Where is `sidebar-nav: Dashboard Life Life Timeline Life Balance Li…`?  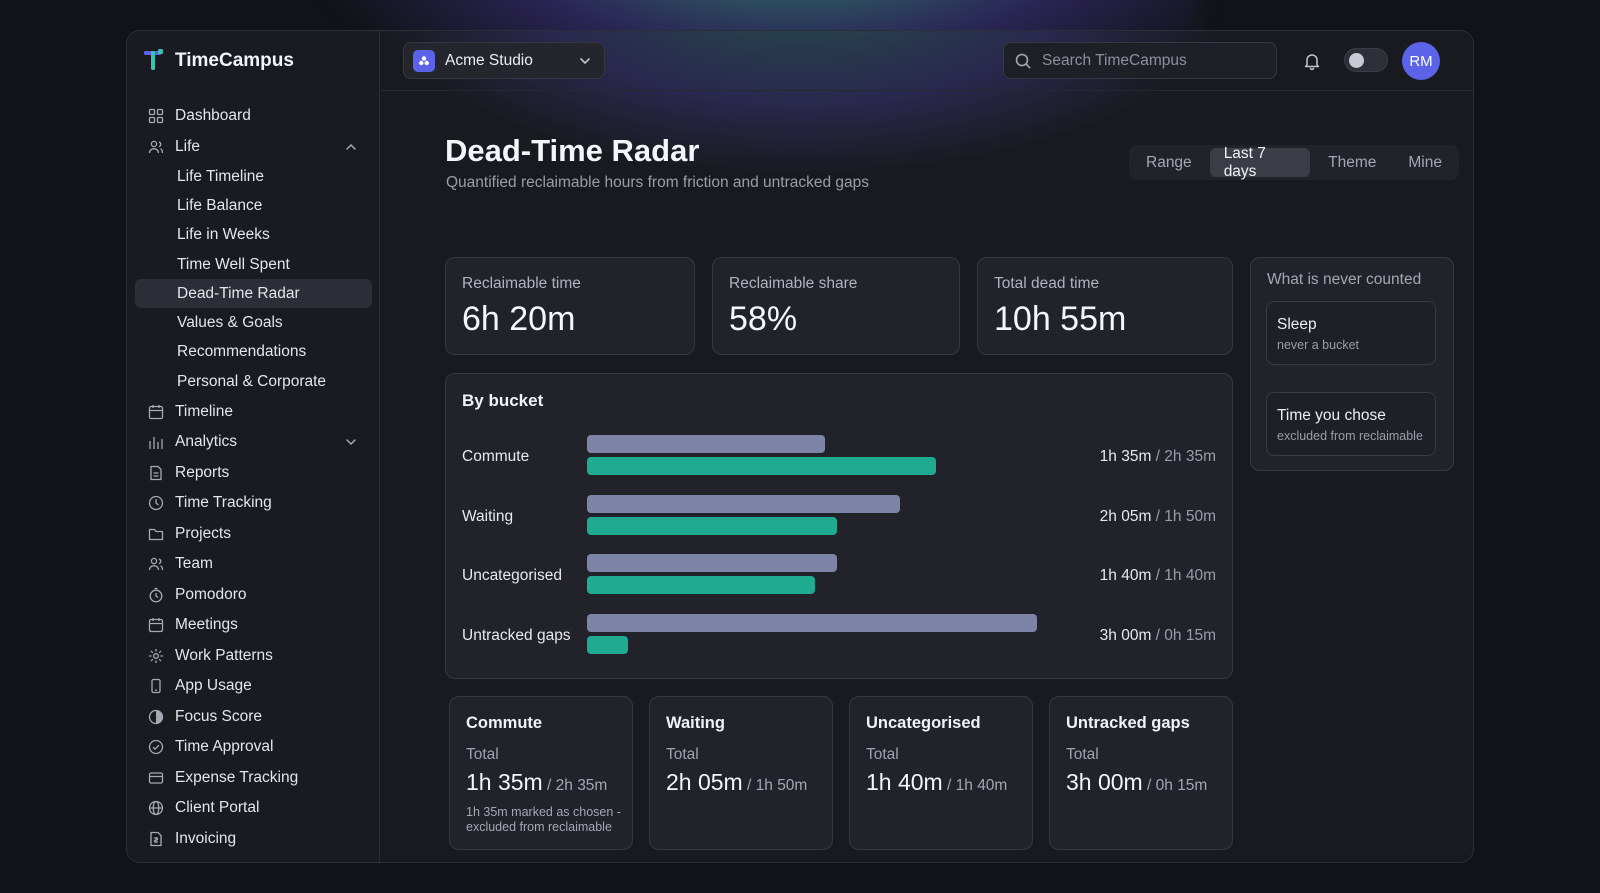
sidebar-nav: Dashboard Life Life Timeline Life Balance Li… is located at coordinates (253, 477).